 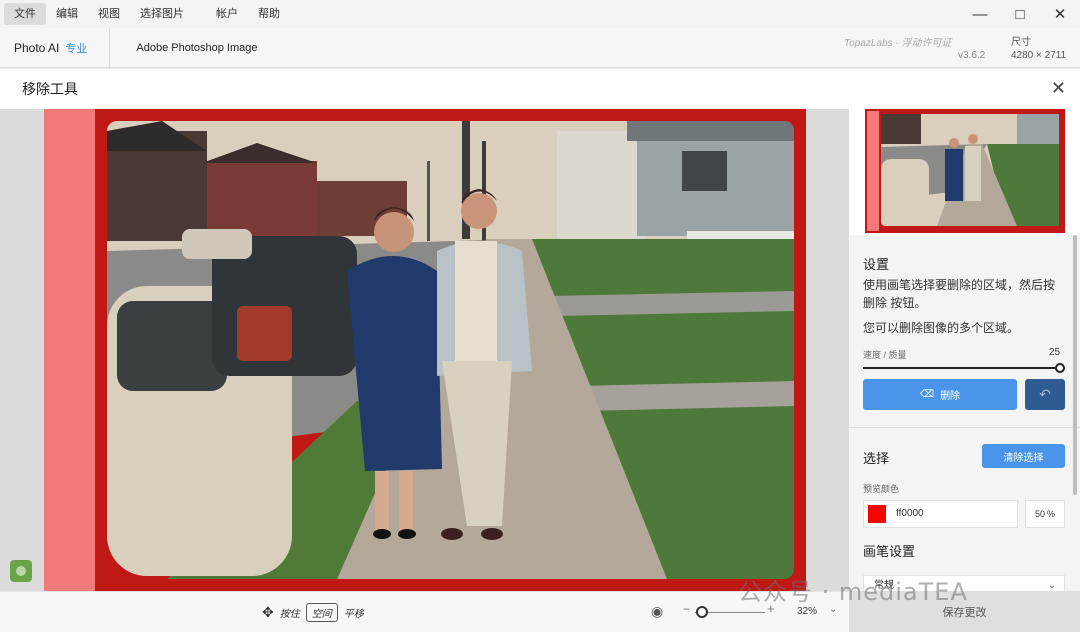 What do you see at coordinates (1060, 14) in the screenshot?
I see `close-window-icon: ✕` at bounding box center [1060, 14].